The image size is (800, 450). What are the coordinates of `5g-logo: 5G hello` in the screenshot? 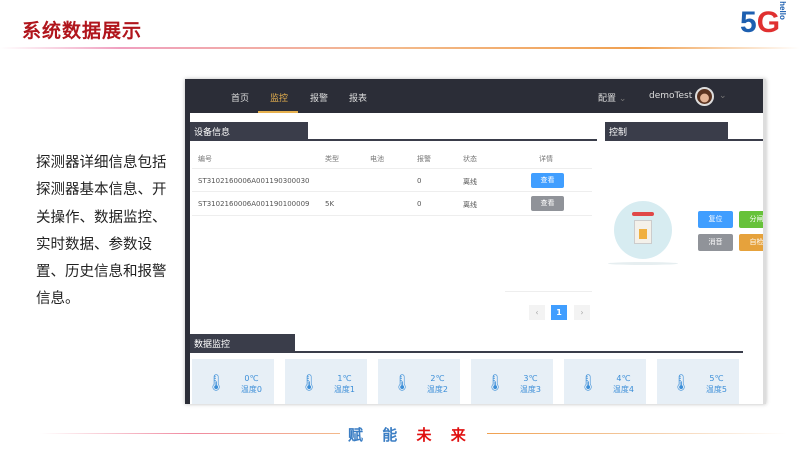 It's located at (763, 20).